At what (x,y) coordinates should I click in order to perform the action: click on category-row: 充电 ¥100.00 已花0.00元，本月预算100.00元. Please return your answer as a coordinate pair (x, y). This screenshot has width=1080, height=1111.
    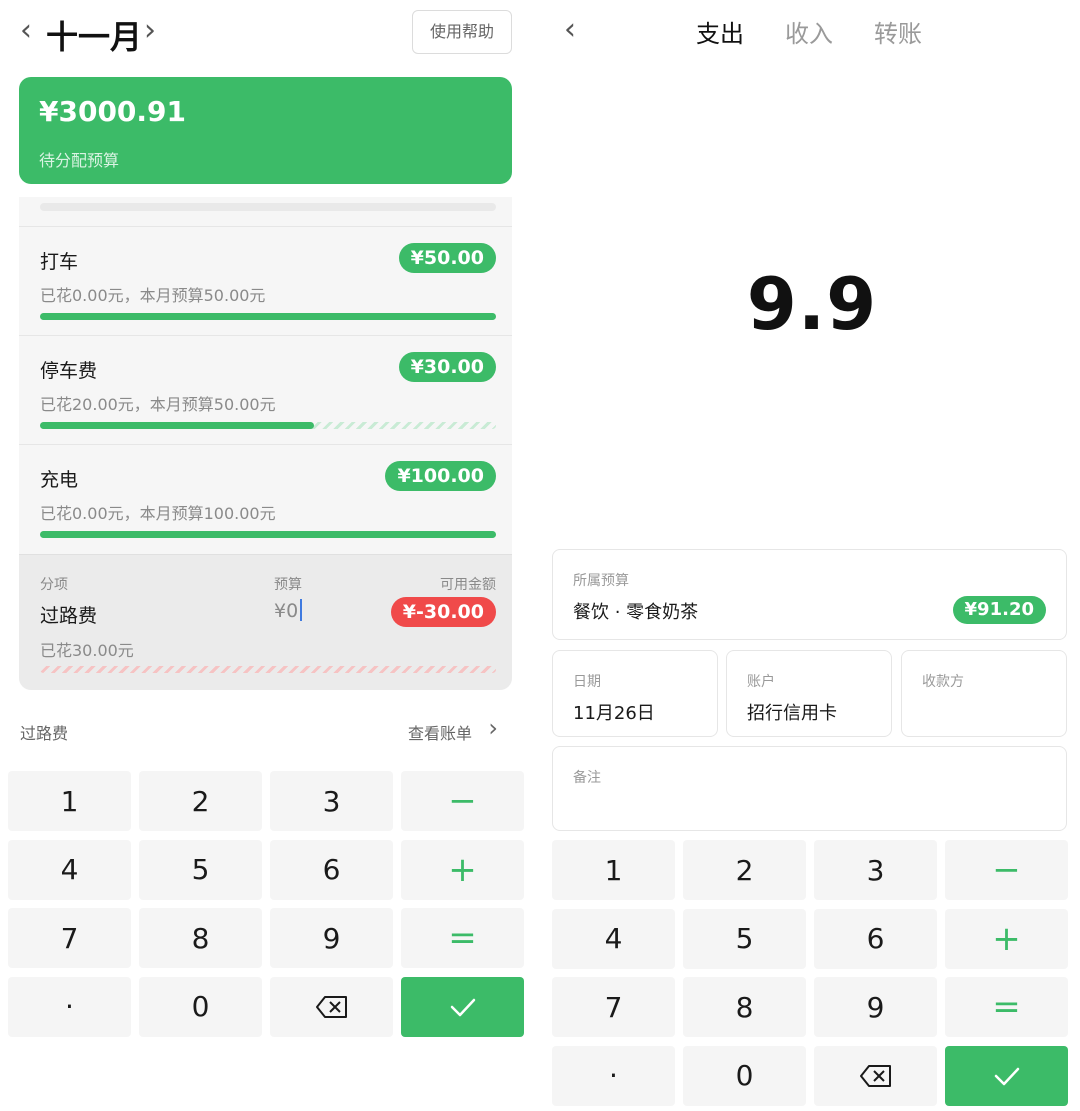
    Looking at the image, I should click on (265, 499).